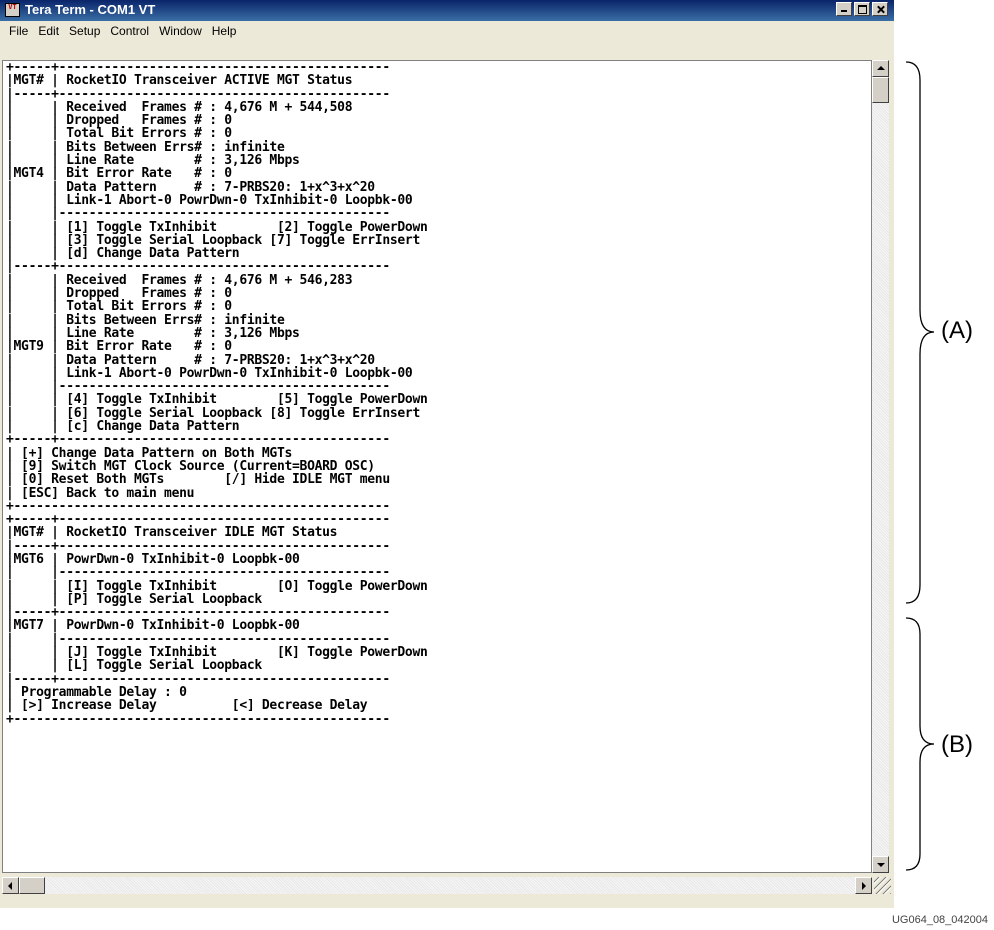  Describe the element at coordinates (134, 666) in the screenshot. I see `terminal-line: | | [L] Toggle Serial Loopback` at that location.